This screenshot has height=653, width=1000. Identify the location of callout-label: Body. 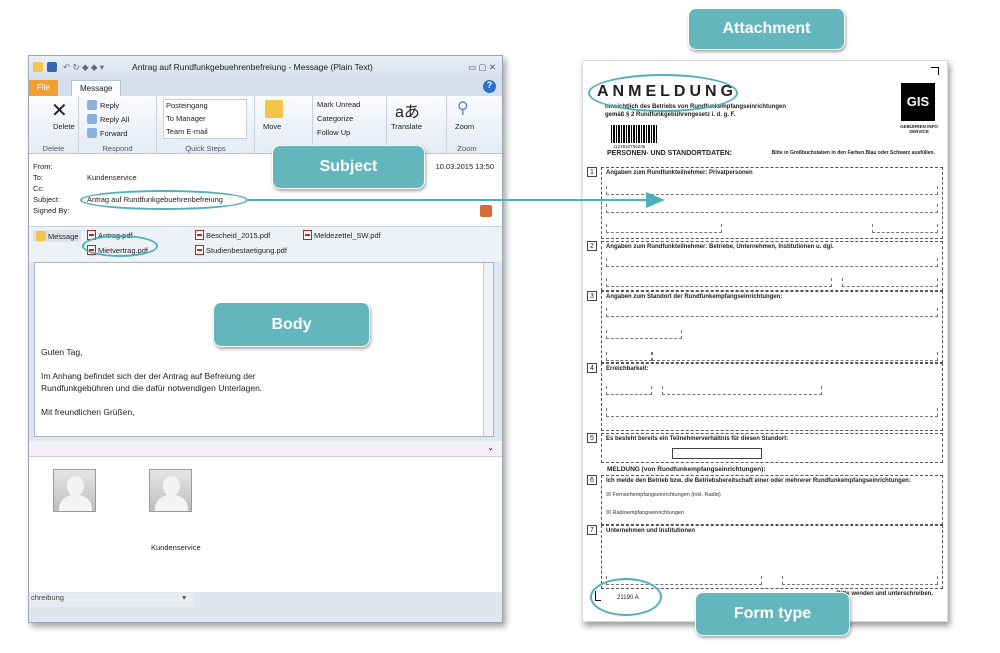
(291, 324).